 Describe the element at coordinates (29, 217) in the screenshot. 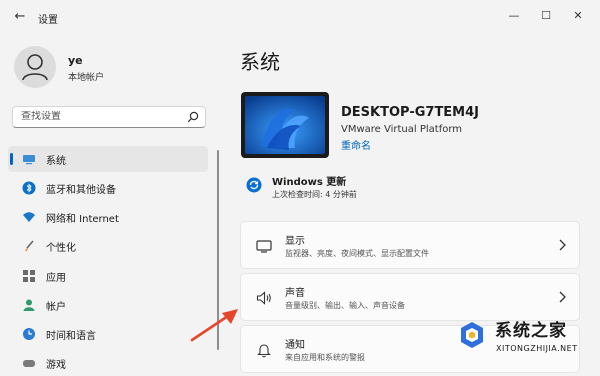

I see `wifi-icon` at that location.